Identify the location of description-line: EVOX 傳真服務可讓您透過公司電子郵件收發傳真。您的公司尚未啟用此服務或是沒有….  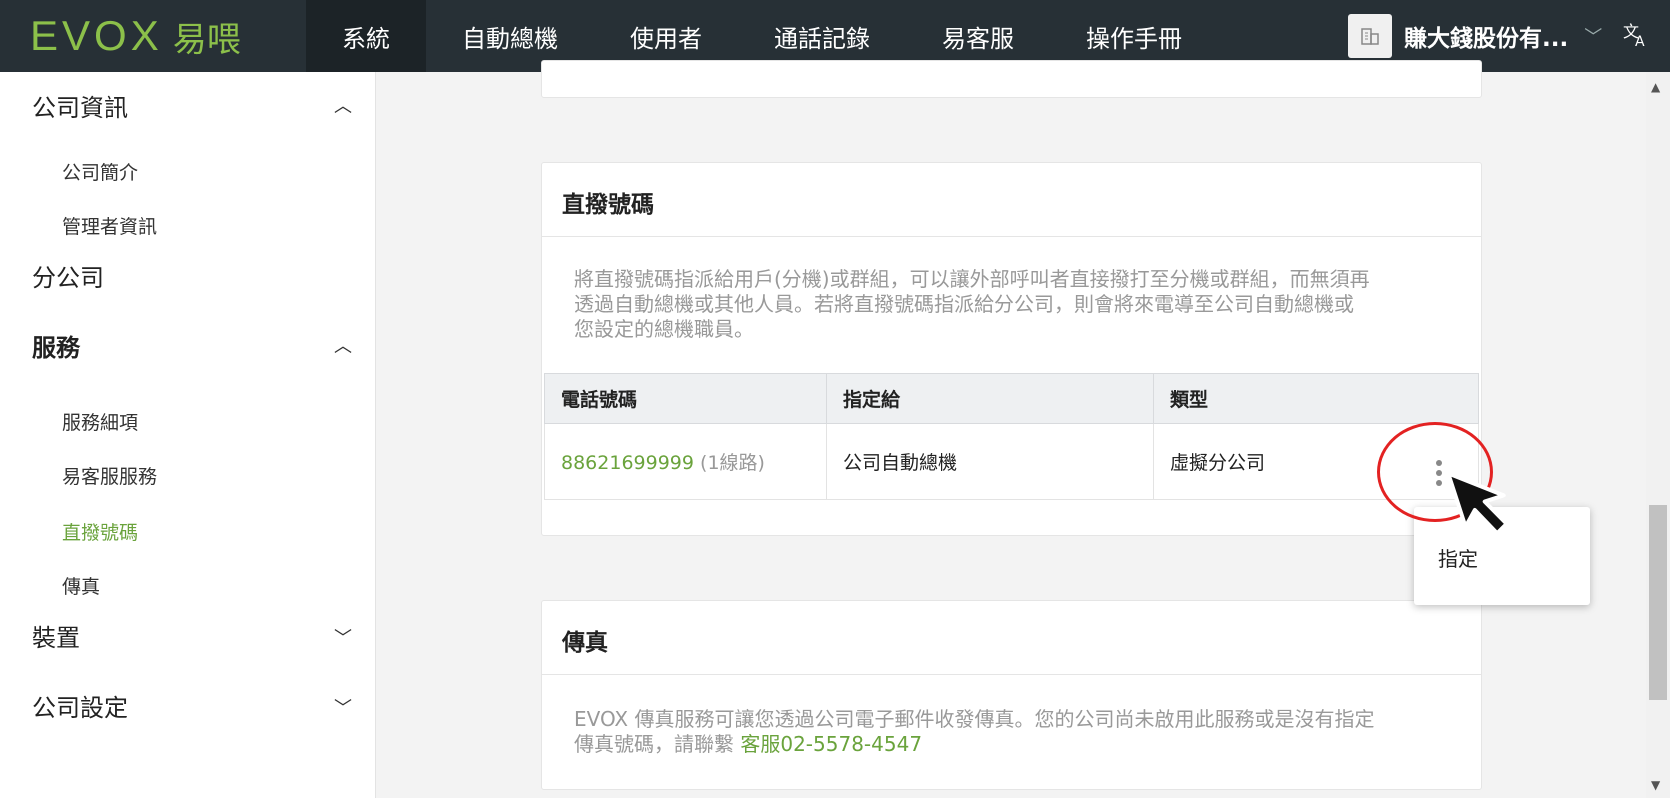
(974, 719).